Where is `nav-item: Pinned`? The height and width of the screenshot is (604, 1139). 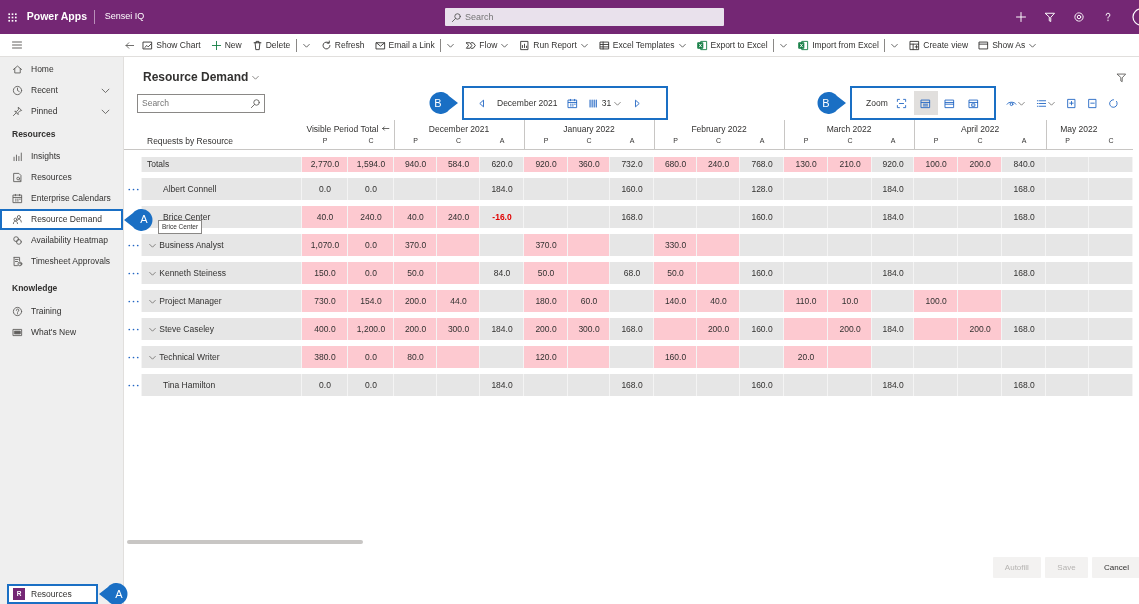
nav-item: Pinned is located at coordinates (61, 111).